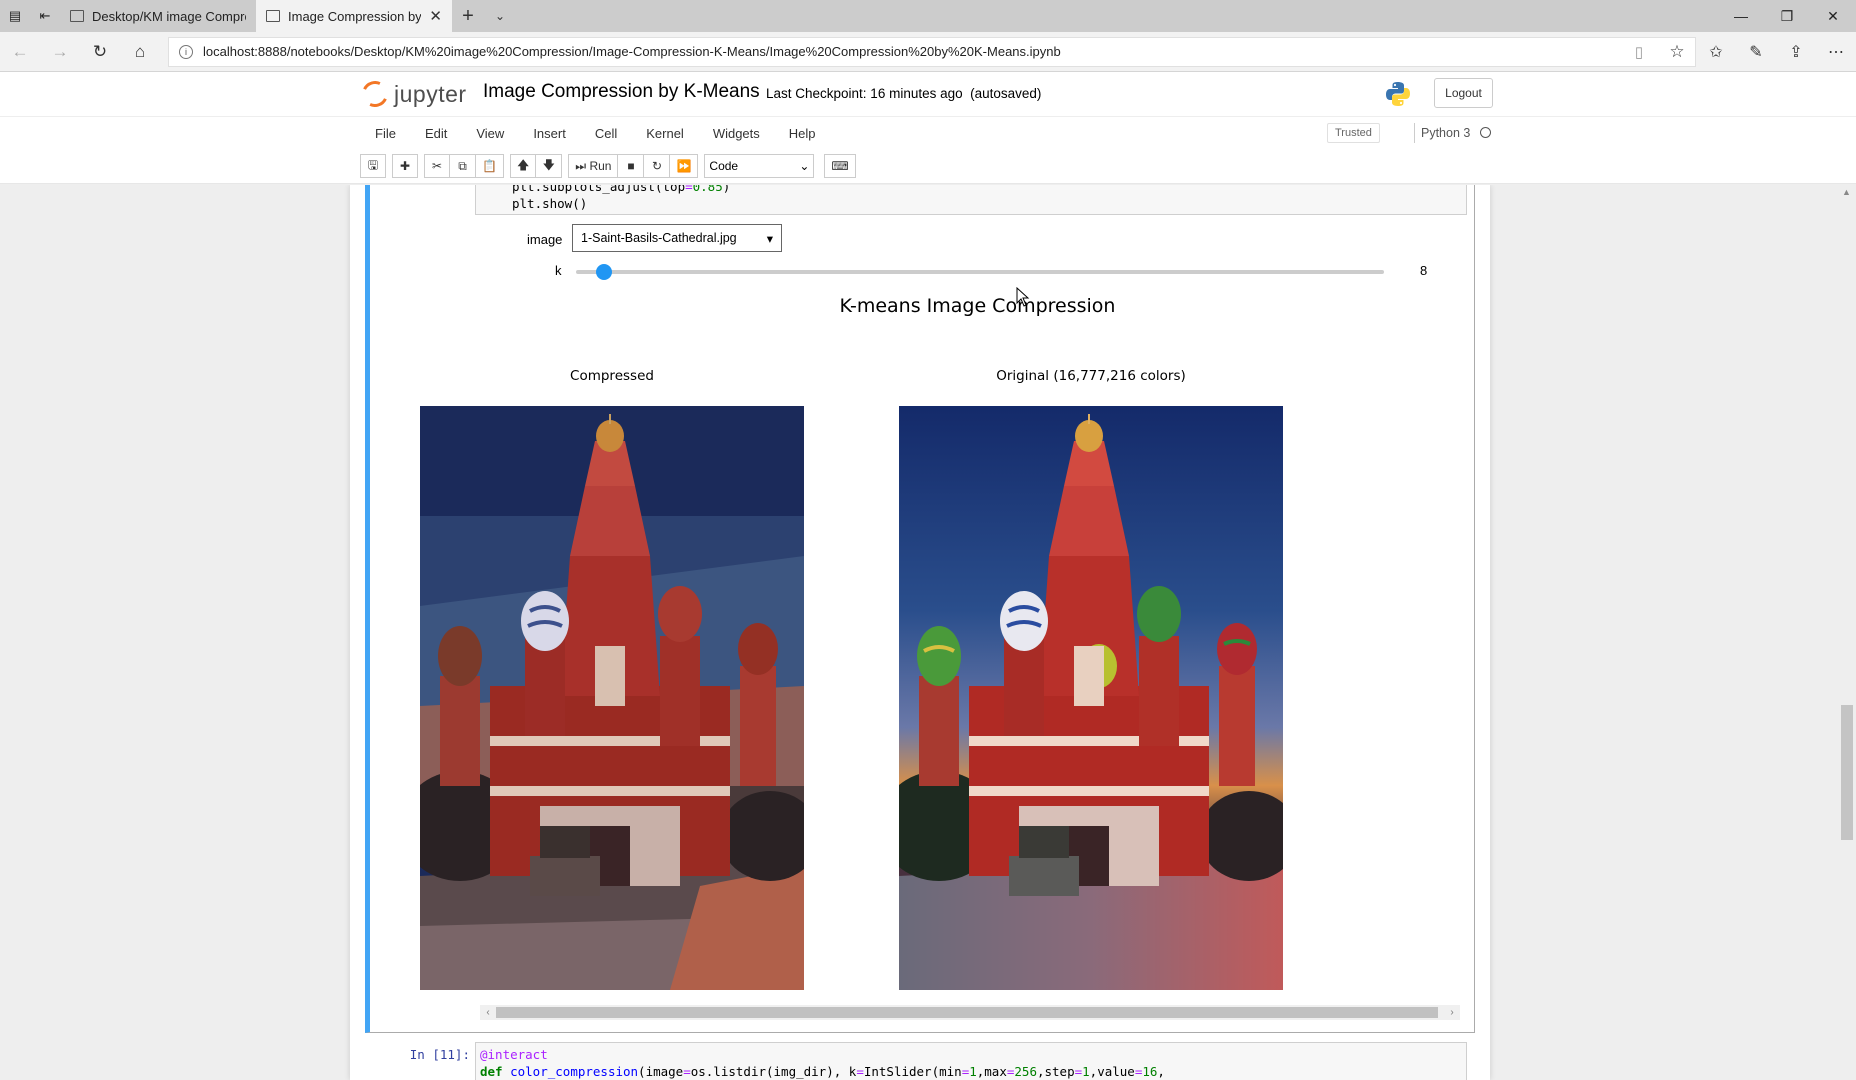  Describe the element at coordinates (621, 92) in the screenshot. I see `notebook-title: Image Compression by K-Means` at that location.